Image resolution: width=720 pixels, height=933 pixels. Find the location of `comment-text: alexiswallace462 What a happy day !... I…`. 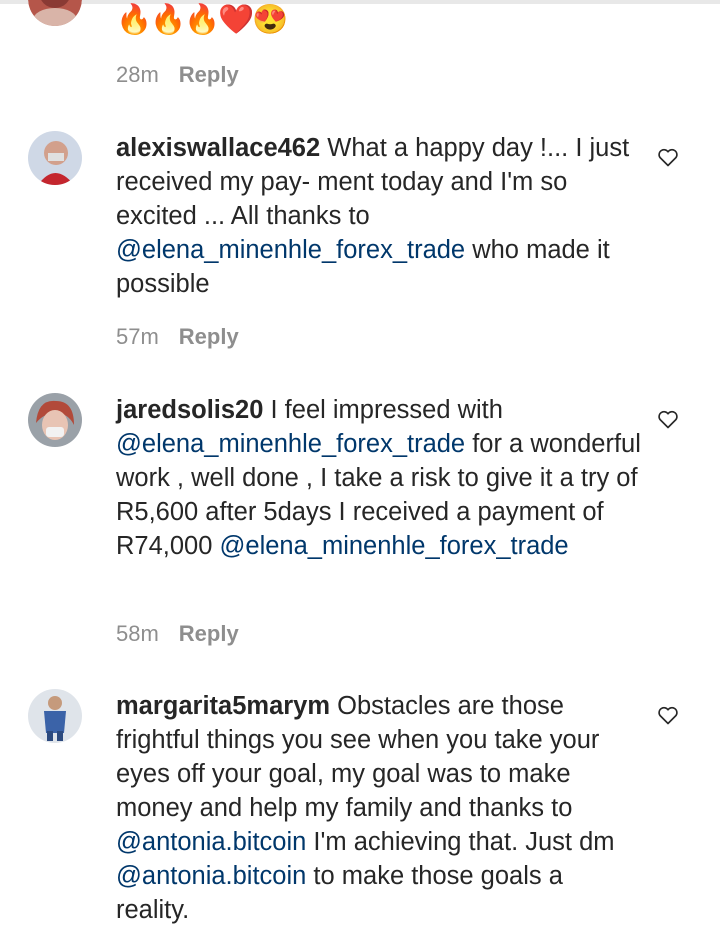

comment-text: alexiswallace462 What a happy day !... I… is located at coordinates (378, 216).